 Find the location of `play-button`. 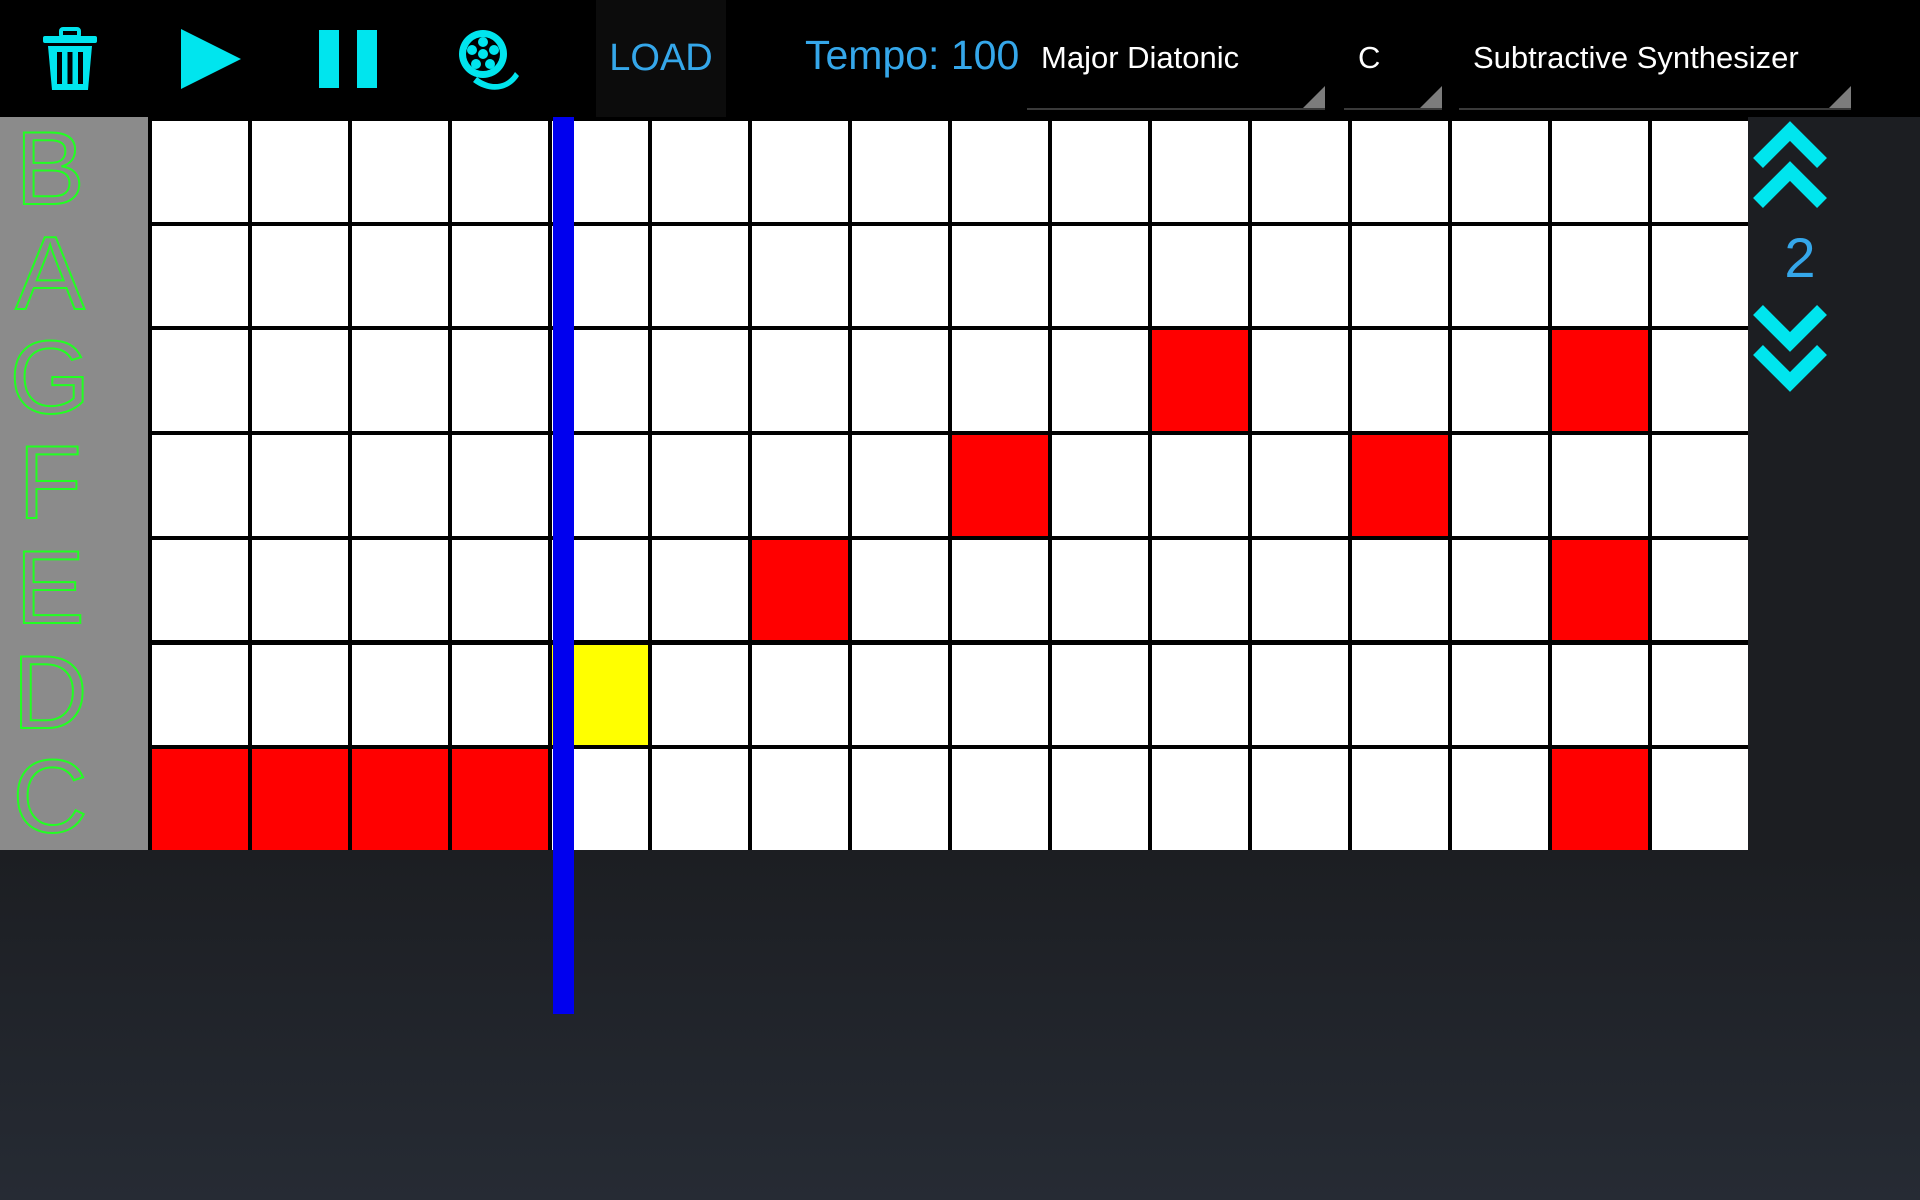

play-button is located at coordinates (210, 58).